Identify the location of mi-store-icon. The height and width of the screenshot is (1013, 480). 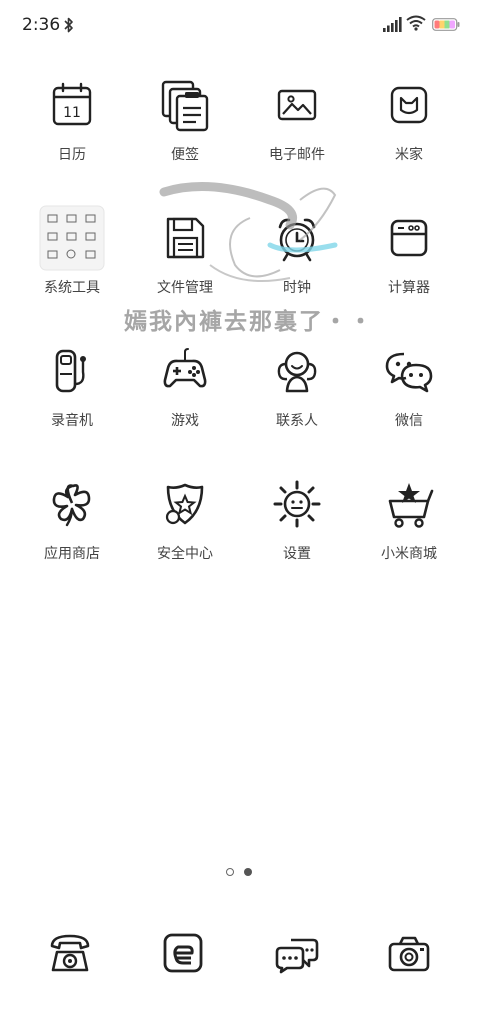
(409, 504).